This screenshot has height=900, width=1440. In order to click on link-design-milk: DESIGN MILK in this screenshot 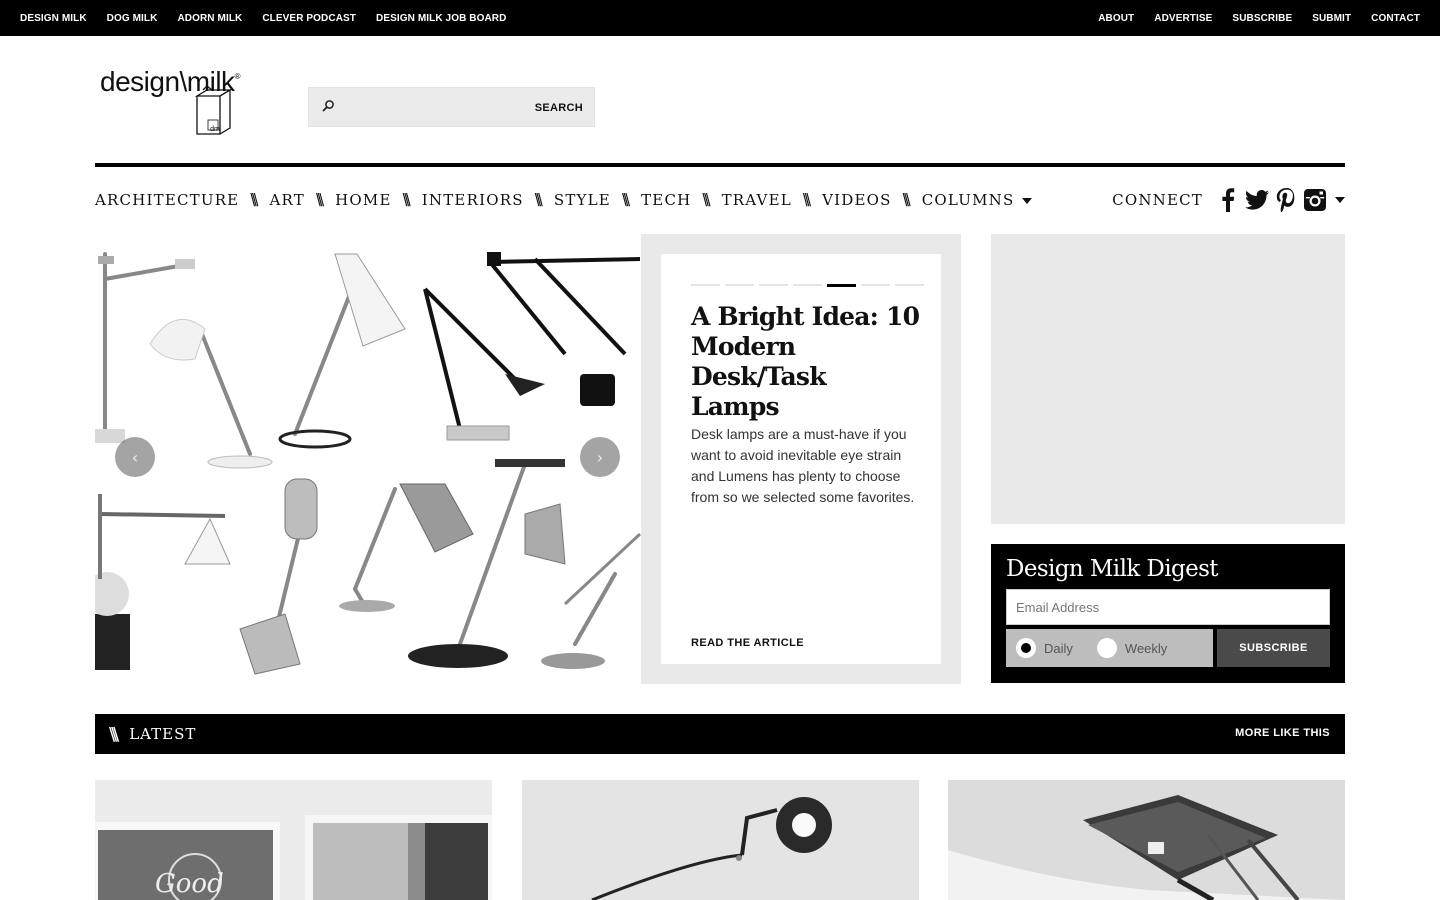, I will do `click(53, 18)`.